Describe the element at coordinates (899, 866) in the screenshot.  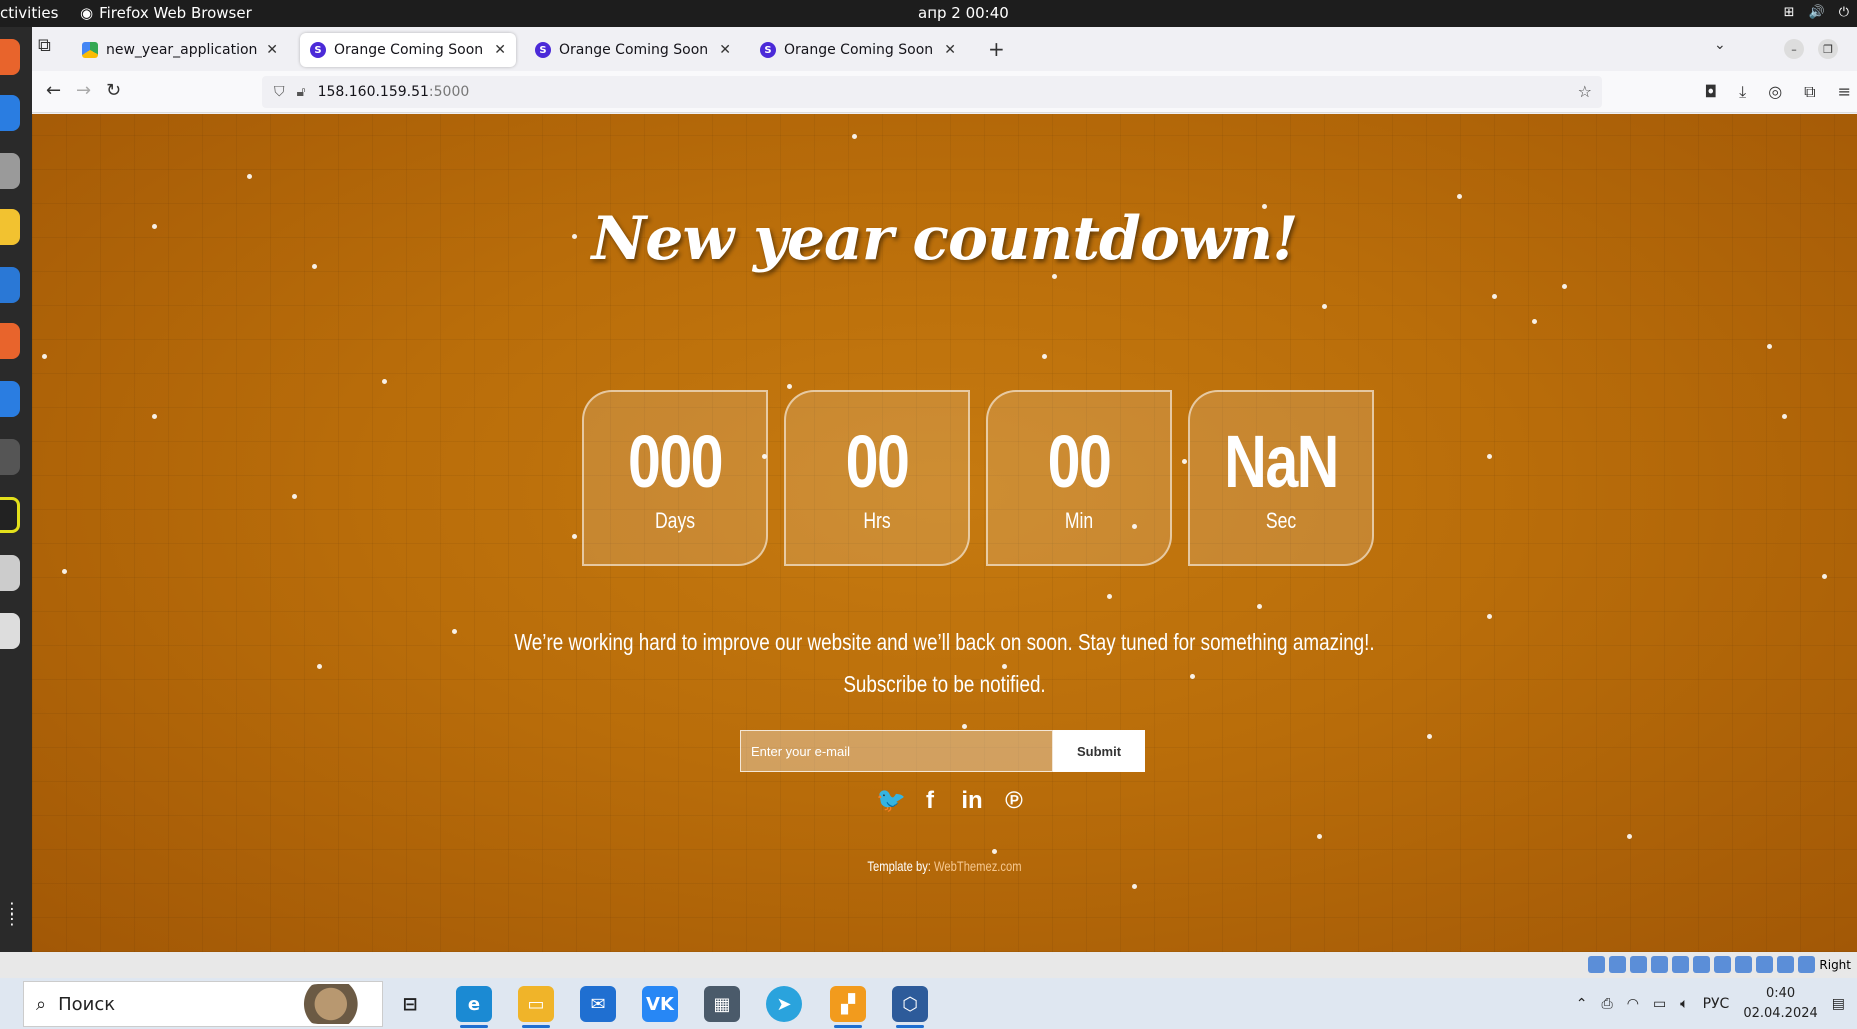
I see `credit-prefix: Template by:` at that location.